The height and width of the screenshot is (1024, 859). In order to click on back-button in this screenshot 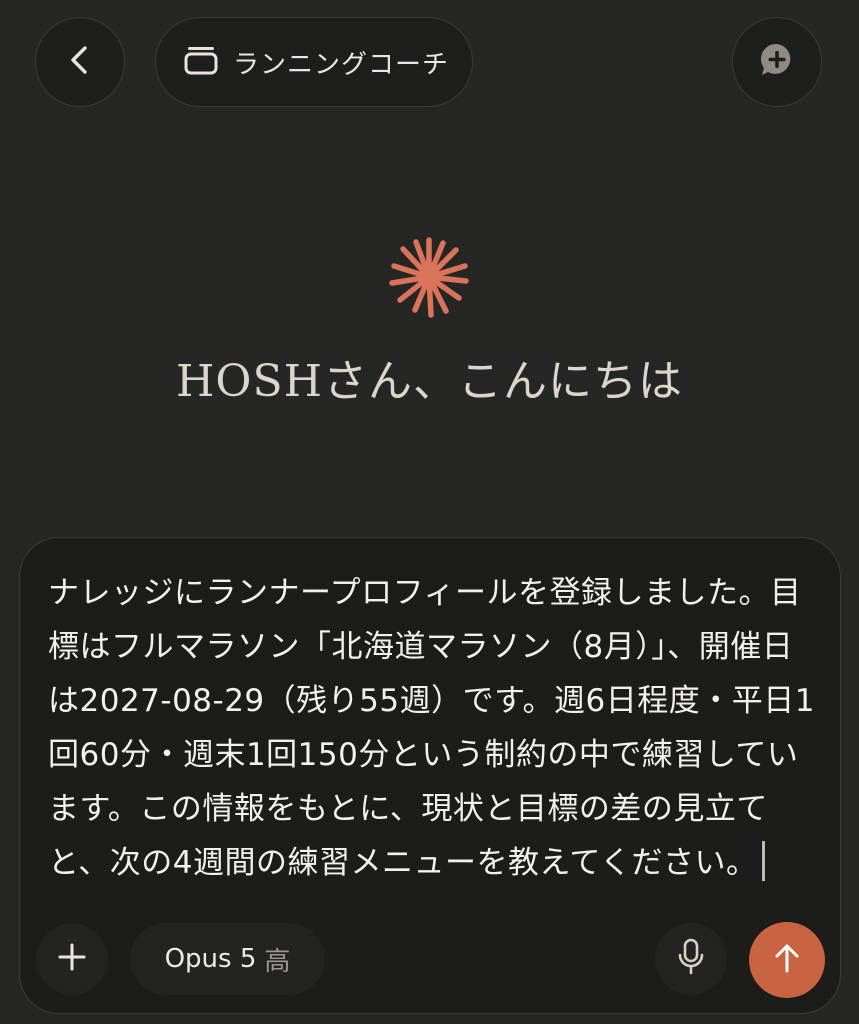, I will do `click(80, 62)`.